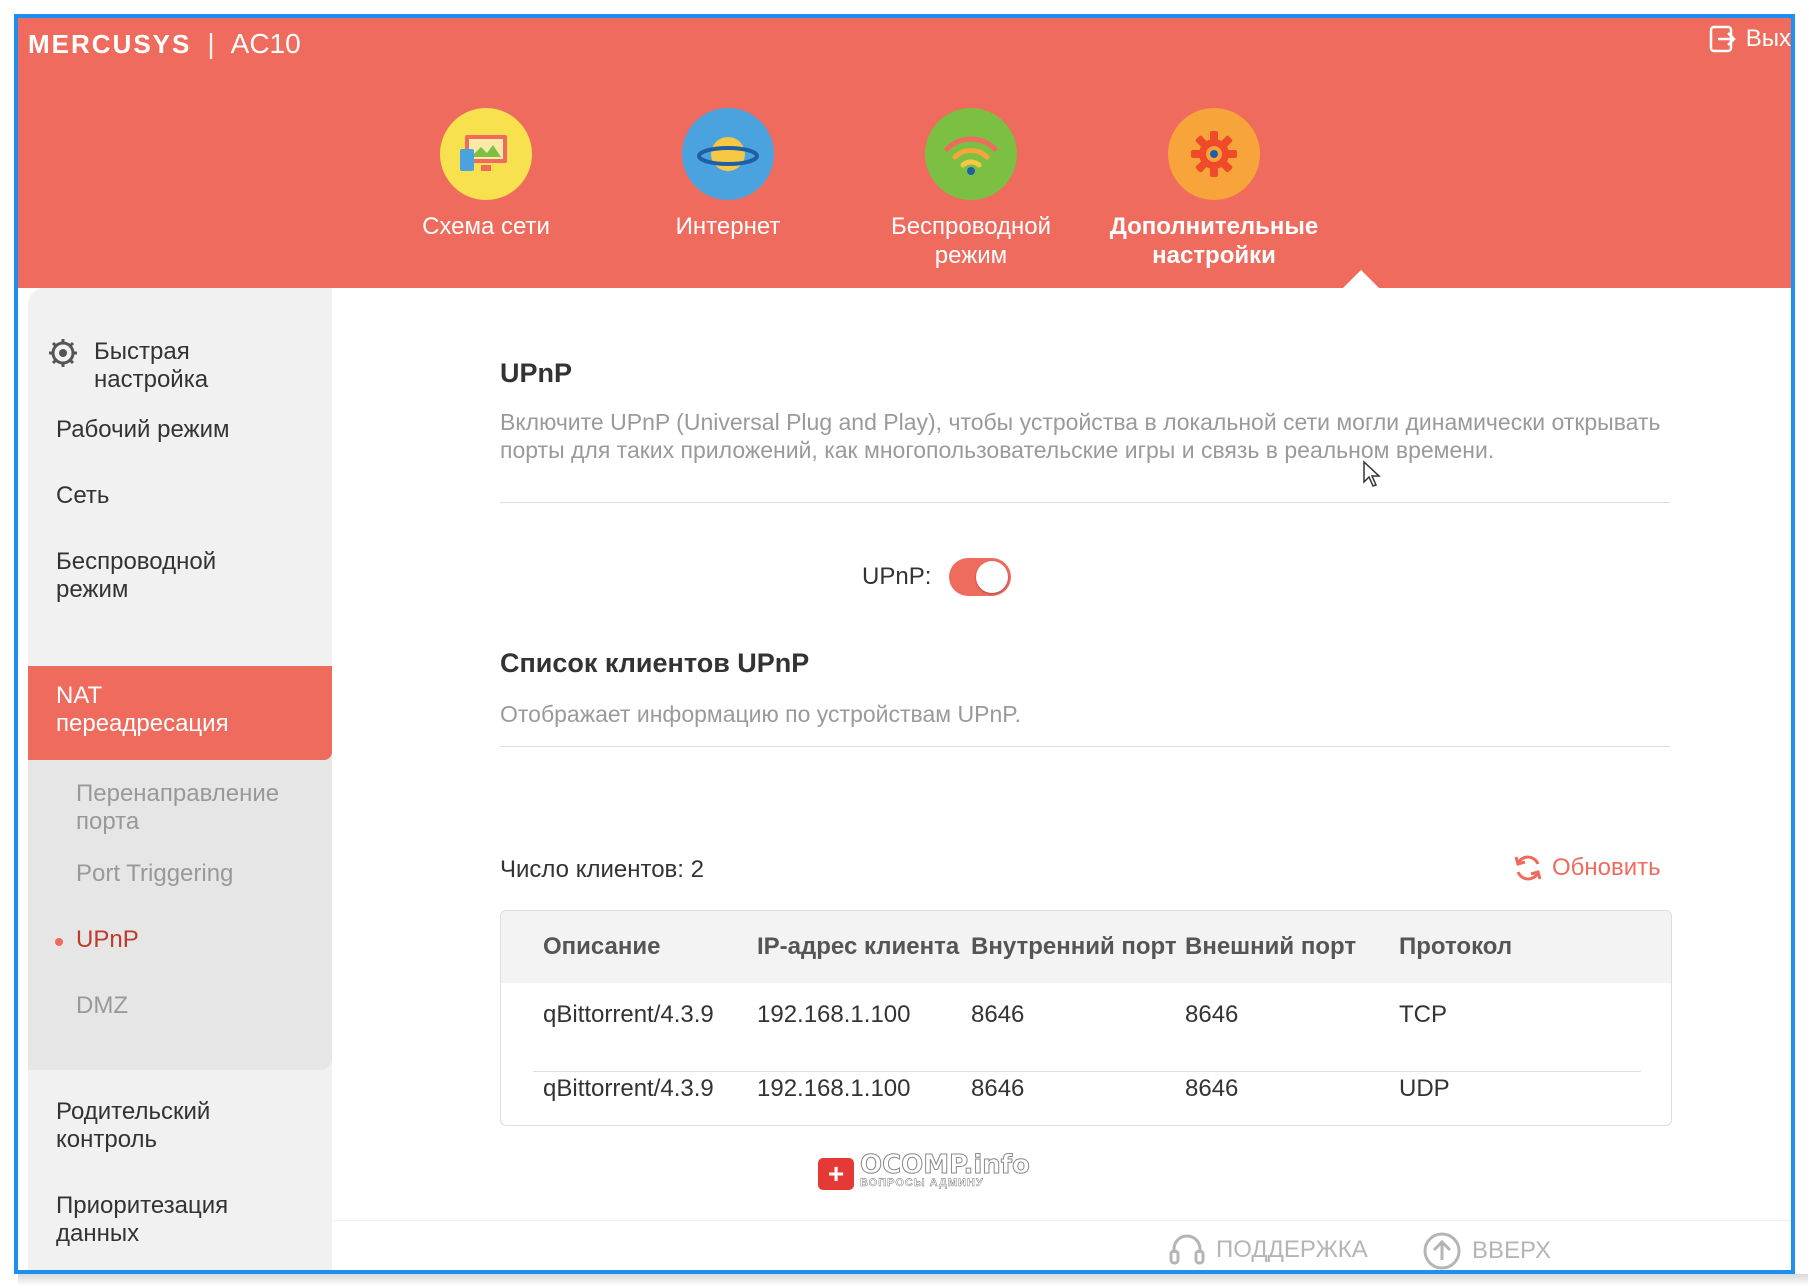 Image resolution: width=1809 pixels, height=1288 pixels. What do you see at coordinates (1511, 1250) in the screenshot?
I see `top-label: ВВЕРХ` at bounding box center [1511, 1250].